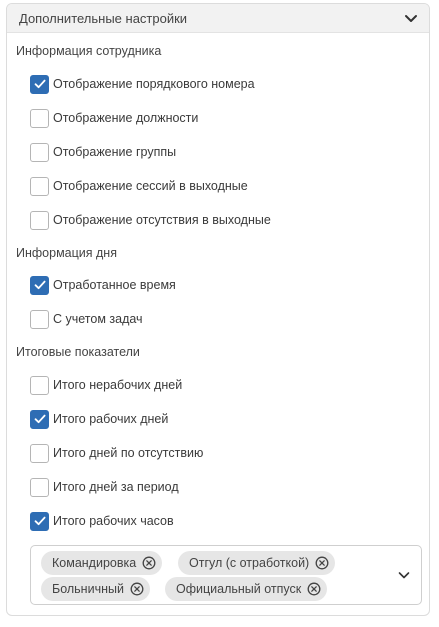 The width and height of the screenshot is (439, 627). Describe the element at coordinates (89, 51) in the screenshot. I see `section-title-employee-info: Информация сотрудника` at that location.